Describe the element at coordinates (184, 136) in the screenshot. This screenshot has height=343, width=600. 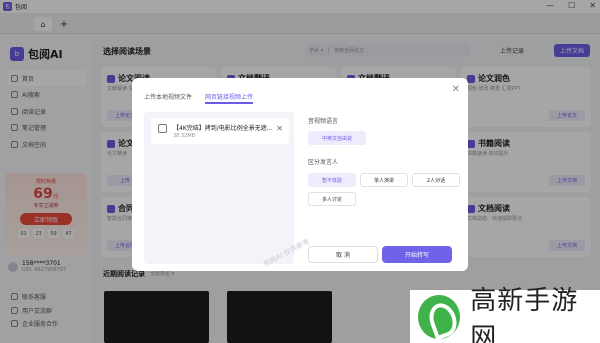
I see `file-size: 38.32MB` at that location.